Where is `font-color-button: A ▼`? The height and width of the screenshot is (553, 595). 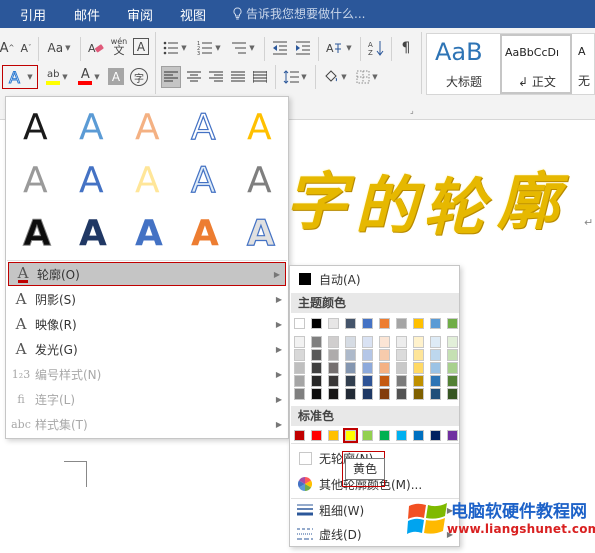 font-color-button: A ▼ is located at coordinates (89, 77).